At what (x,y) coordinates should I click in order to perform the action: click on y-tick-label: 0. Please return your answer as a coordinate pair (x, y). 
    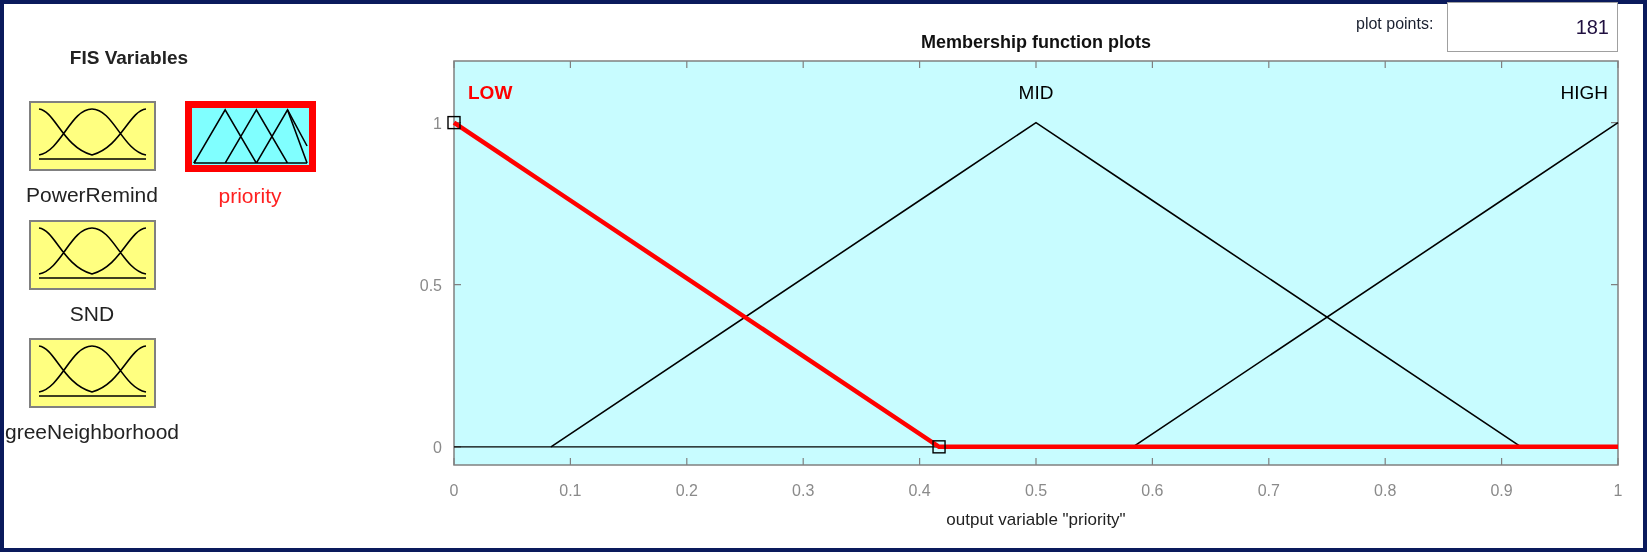
    Looking at the image, I should click on (437, 447).